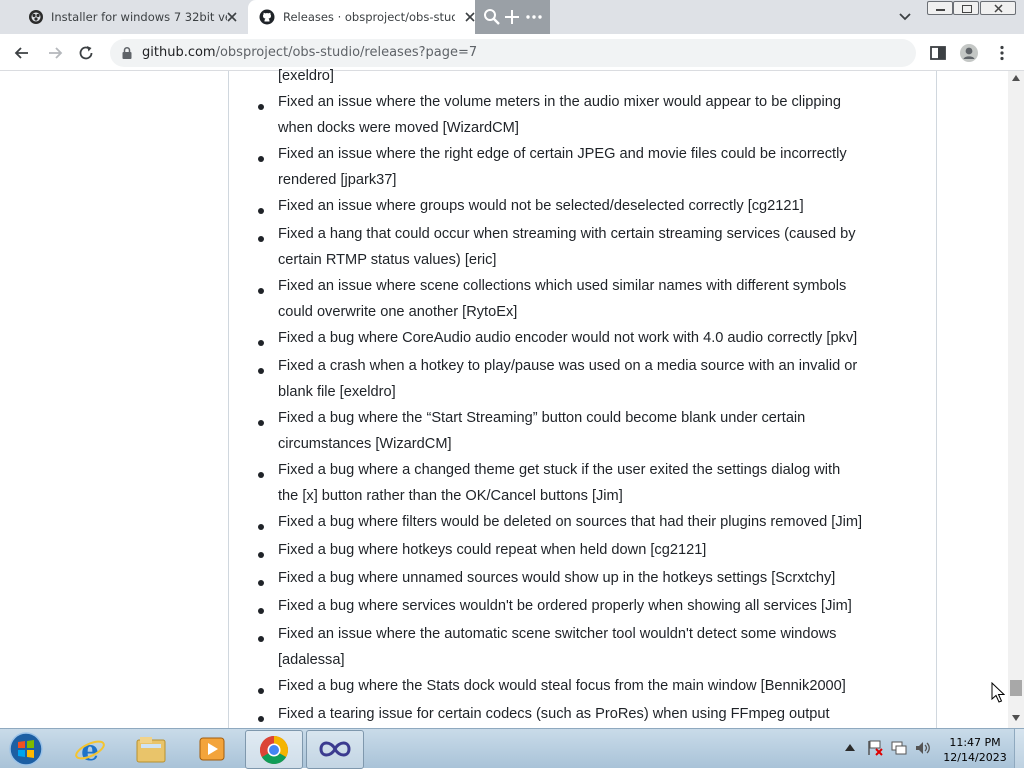 Image resolution: width=1024 pixels, height=769 pixels. I want to click on lock-icon, so click(127, 53).